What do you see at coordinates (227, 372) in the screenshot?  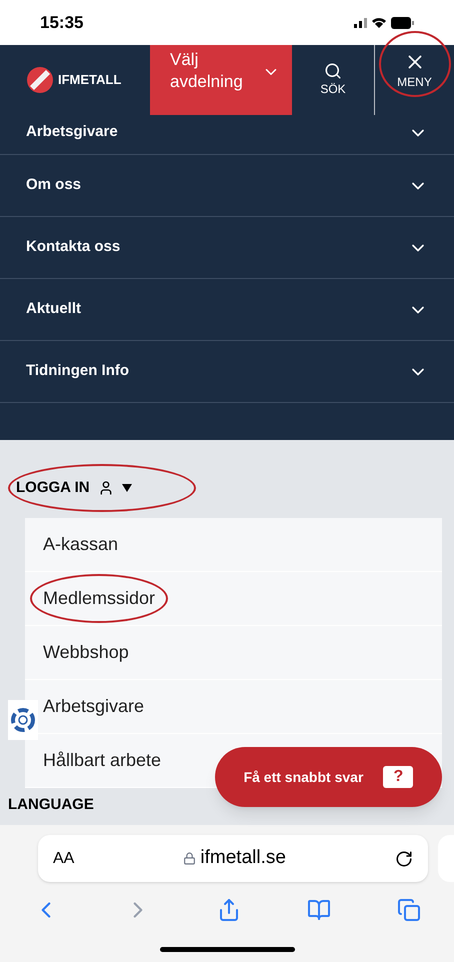 I see `menu-item: Tidningen Info` at bounding box center [227, 372].